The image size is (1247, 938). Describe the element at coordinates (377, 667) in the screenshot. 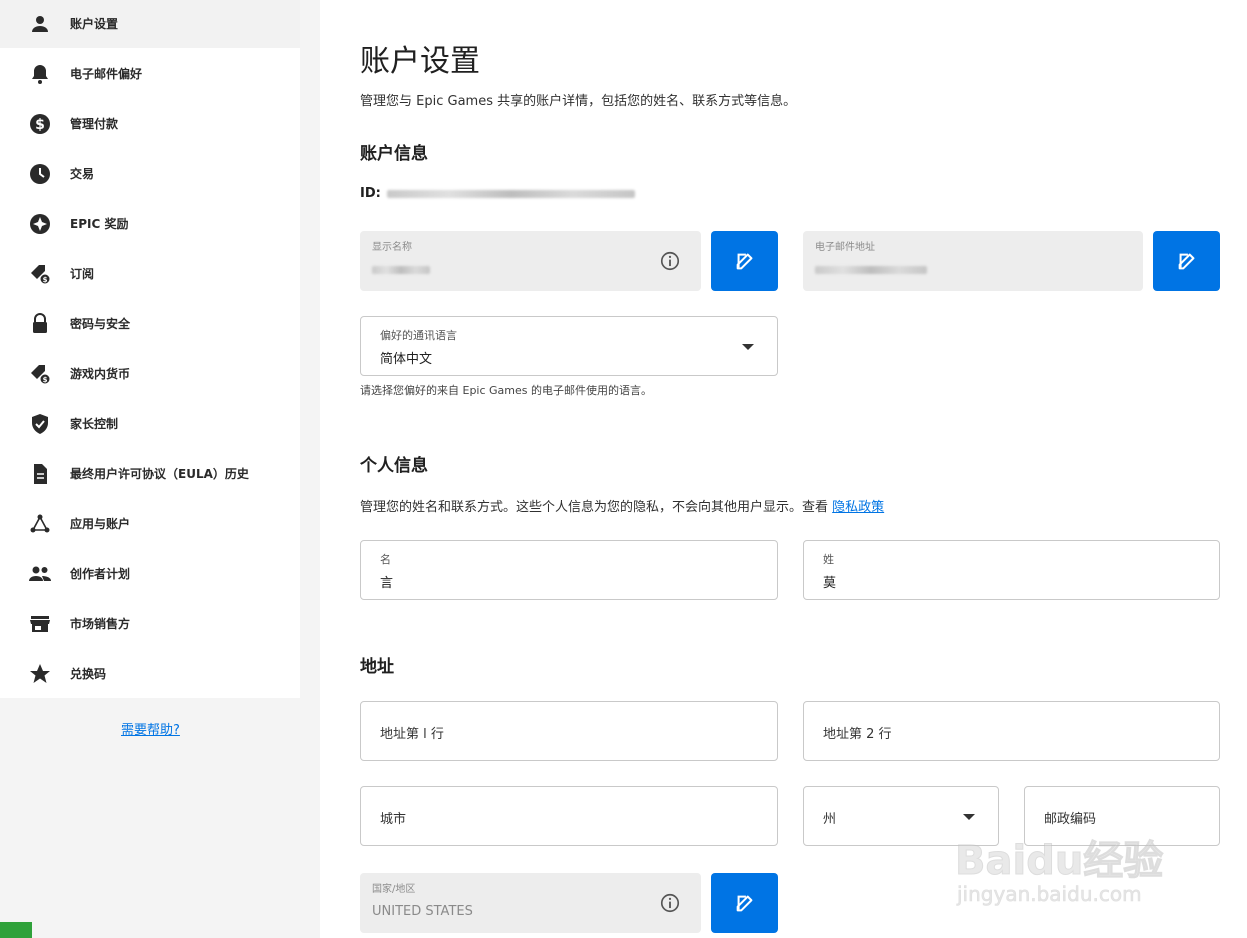

I see `section-title-address: 地址` at that location.